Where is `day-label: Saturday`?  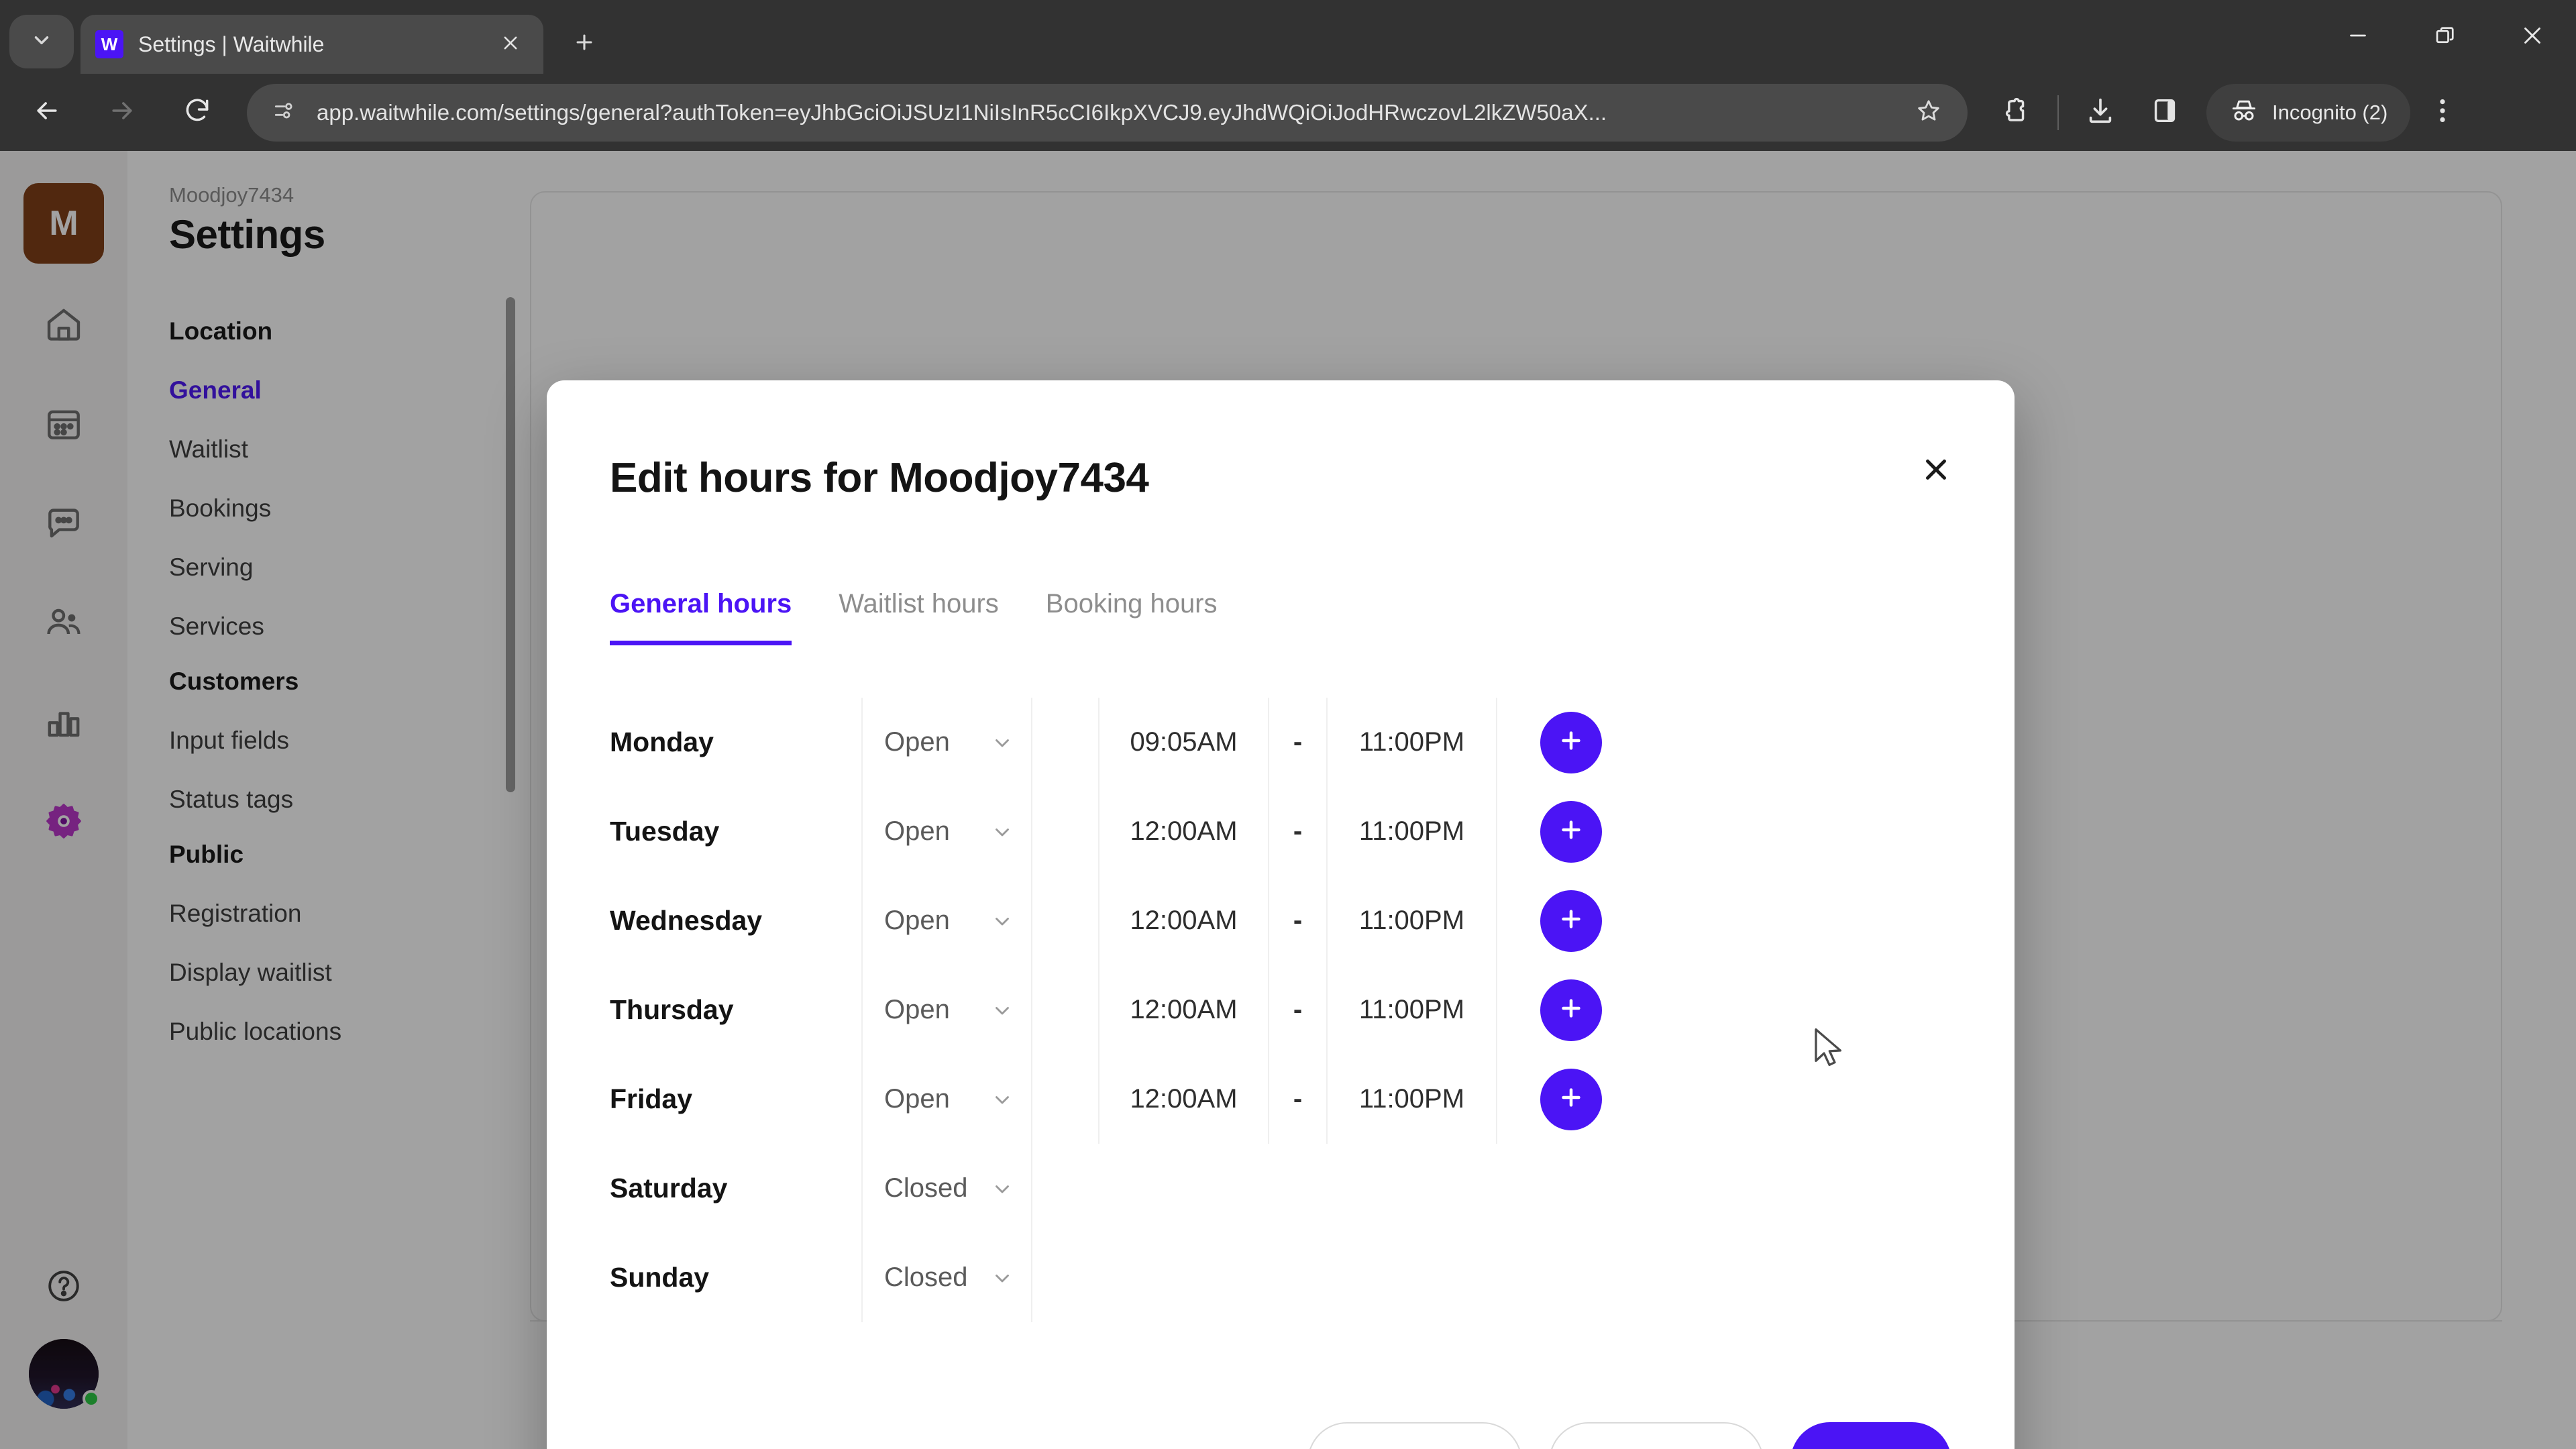
day-label: Saturday is located at coordinates (669, 1188).